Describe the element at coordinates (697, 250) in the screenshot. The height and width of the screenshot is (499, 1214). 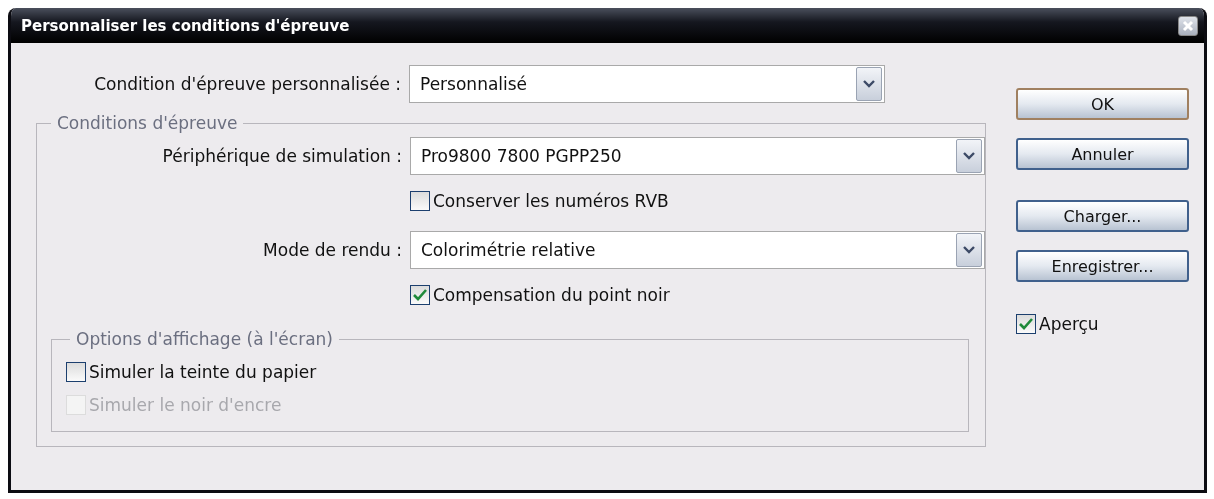
I see `dropdown: Colorimétrie relative` at that location.